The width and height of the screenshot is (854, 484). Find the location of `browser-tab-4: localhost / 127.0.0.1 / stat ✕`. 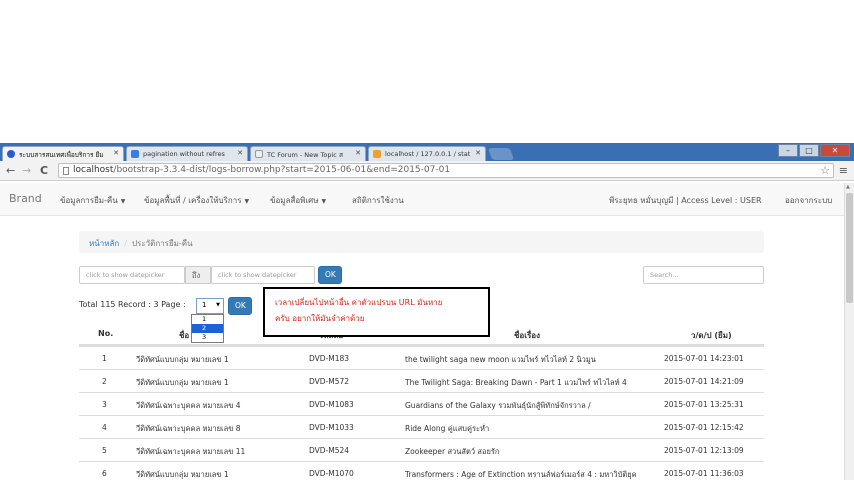

browser-tab-4: localhost / 127.0.0.1 / stat ✕ is located at coordinates (427, 153).